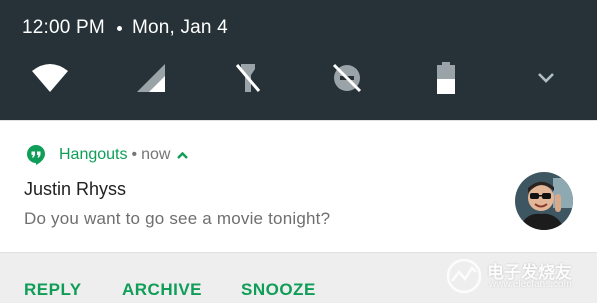 The width and height of the screenshot is (597, 303). What do you see at coordinates (75, 189) in the screenshot?
I see `notification-title: Justin Rhyss` at bounding box center [75, 189].